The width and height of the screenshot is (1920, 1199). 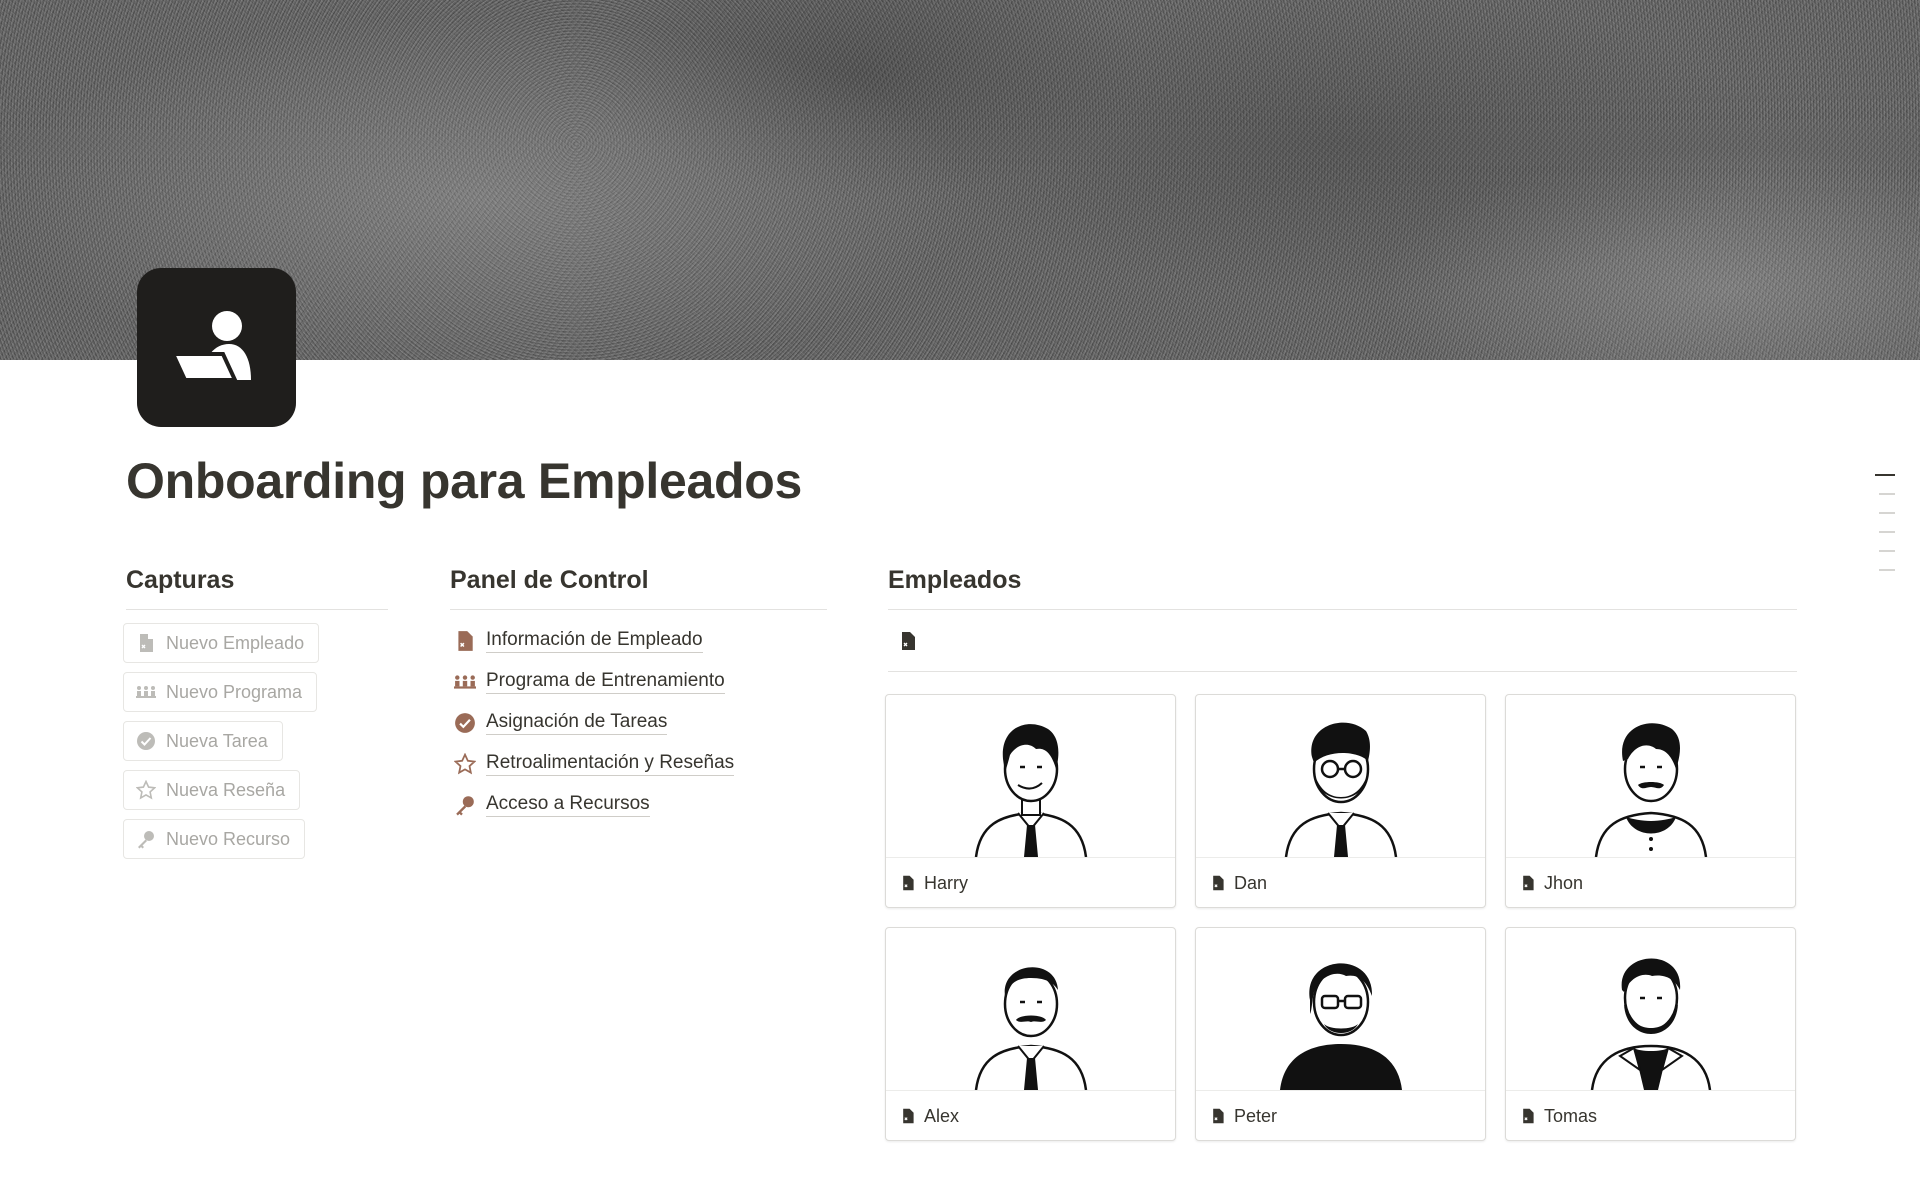 What do you see at coordinates (594, 640) in the screenshot?
I see `link-label: Información de Empleado` at bounding box center [594, 640].